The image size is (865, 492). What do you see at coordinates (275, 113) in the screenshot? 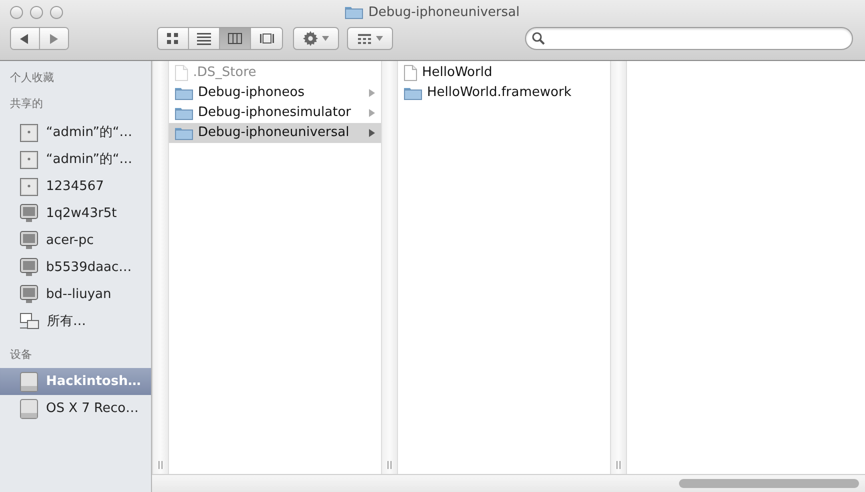
I see `folder-item: Debug-iphonesimulator` at bounding box center [275, 113].